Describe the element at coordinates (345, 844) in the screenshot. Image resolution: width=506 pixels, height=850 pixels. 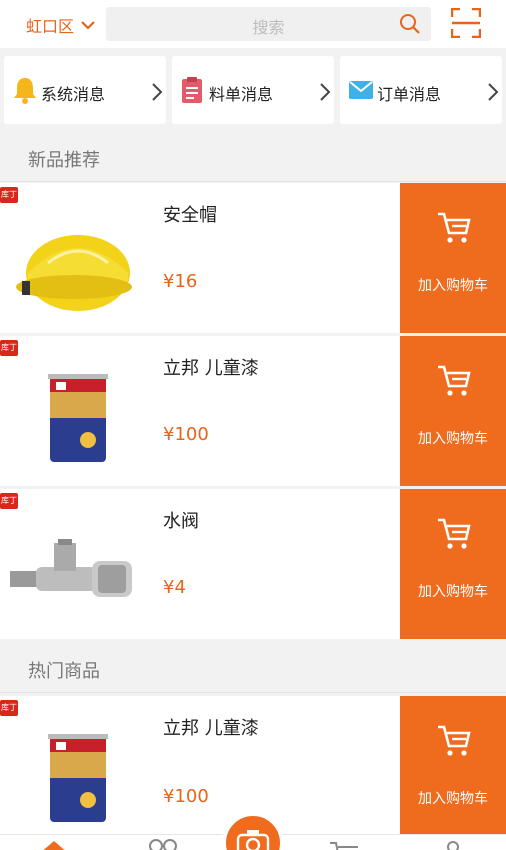
I see `cart-tab-icon` at that location.